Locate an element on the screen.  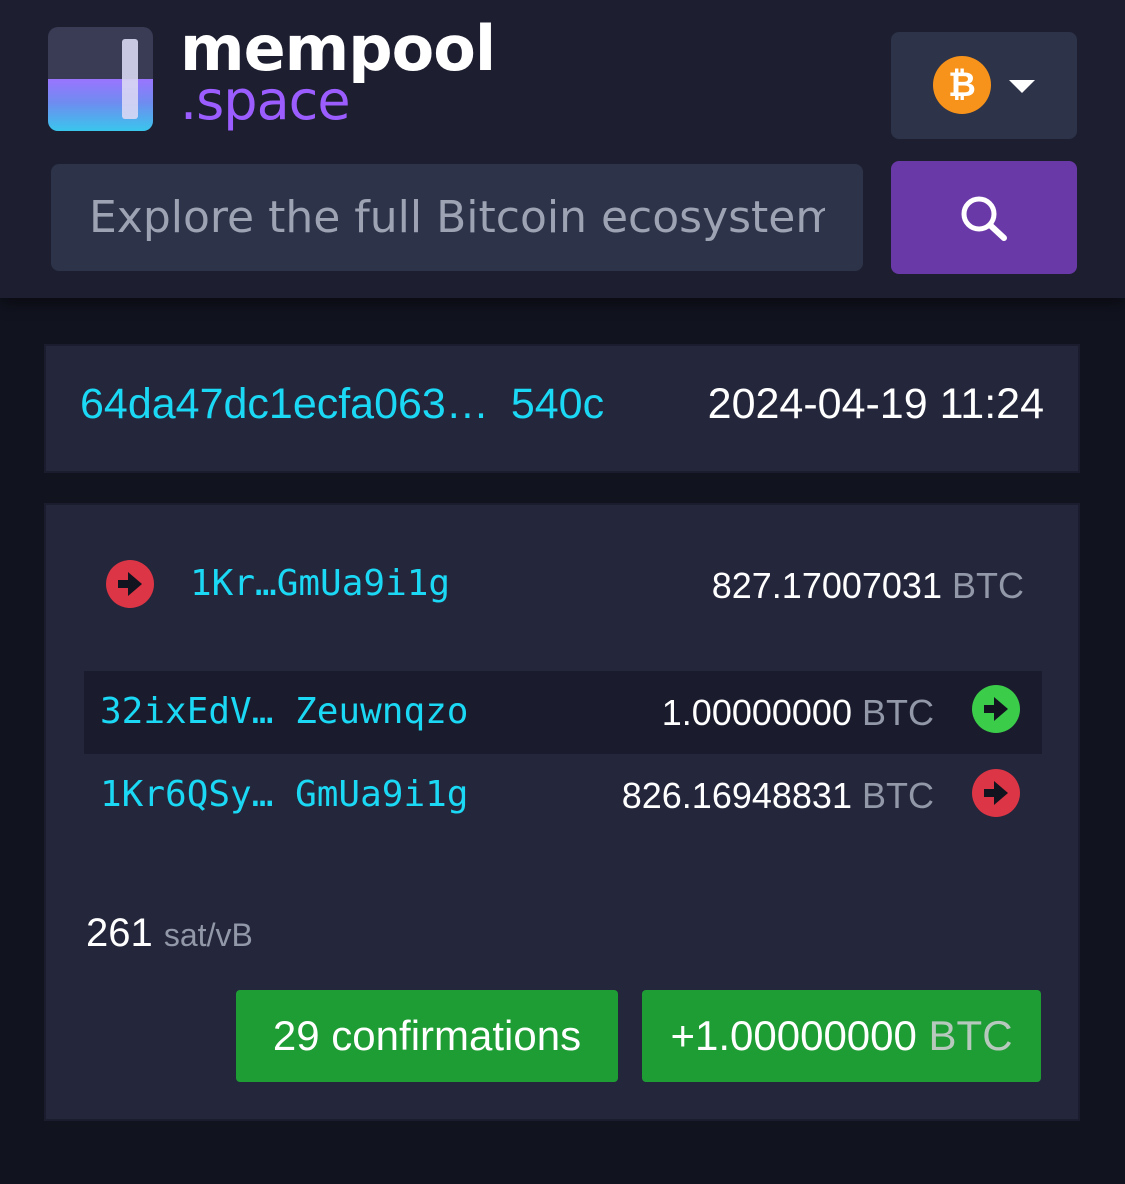
search-input is located at coordinates (457, 217).